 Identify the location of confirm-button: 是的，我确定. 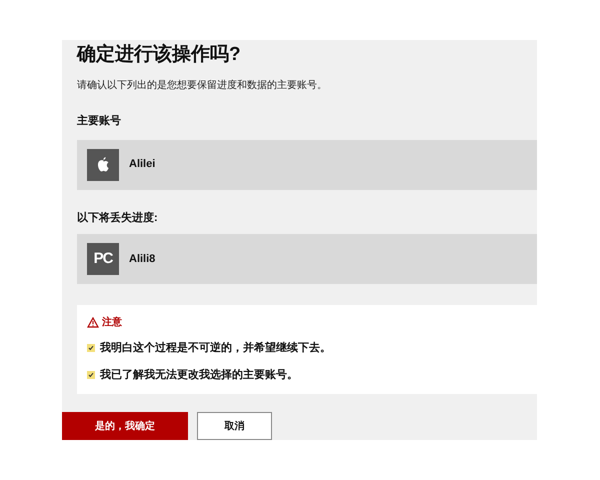
(125, 426).